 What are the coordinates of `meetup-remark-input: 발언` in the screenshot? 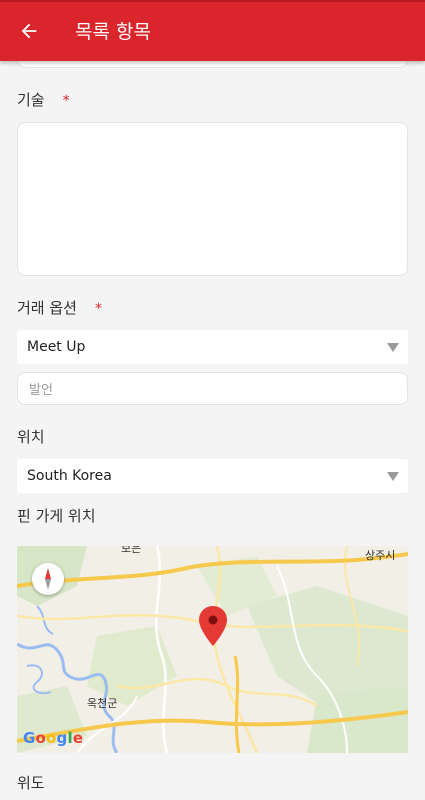 It's located at (212, 388).